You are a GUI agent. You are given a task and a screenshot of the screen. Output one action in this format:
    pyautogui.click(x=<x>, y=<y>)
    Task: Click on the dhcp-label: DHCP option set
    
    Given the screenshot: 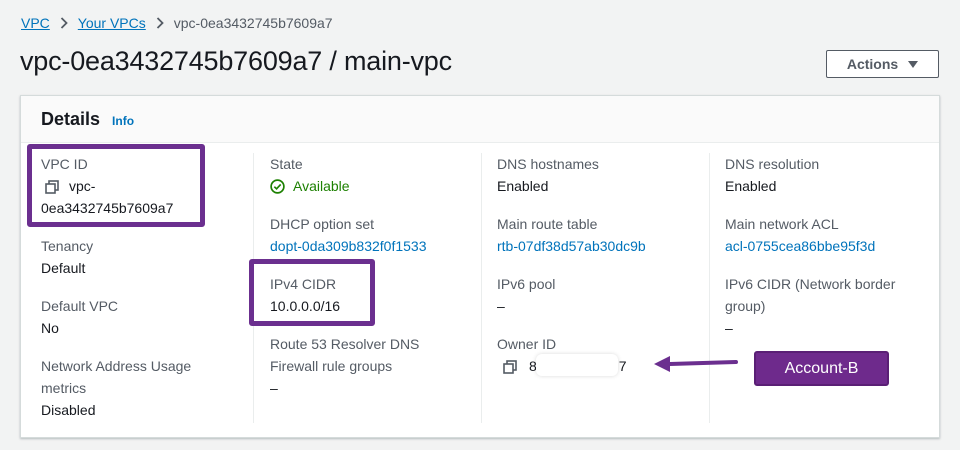 What is the action you would take?
    pyautogui.click(x=322, y=224)
    